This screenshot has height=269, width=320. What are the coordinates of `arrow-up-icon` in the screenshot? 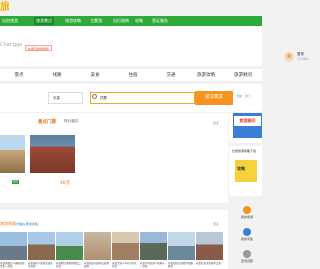 It's located at (247, 254).